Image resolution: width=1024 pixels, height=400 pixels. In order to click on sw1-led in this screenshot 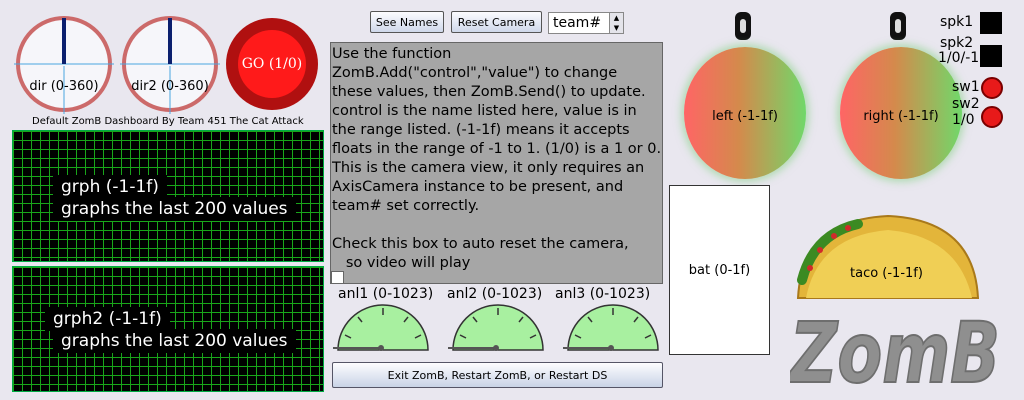, I will do `click(992, 88)`.